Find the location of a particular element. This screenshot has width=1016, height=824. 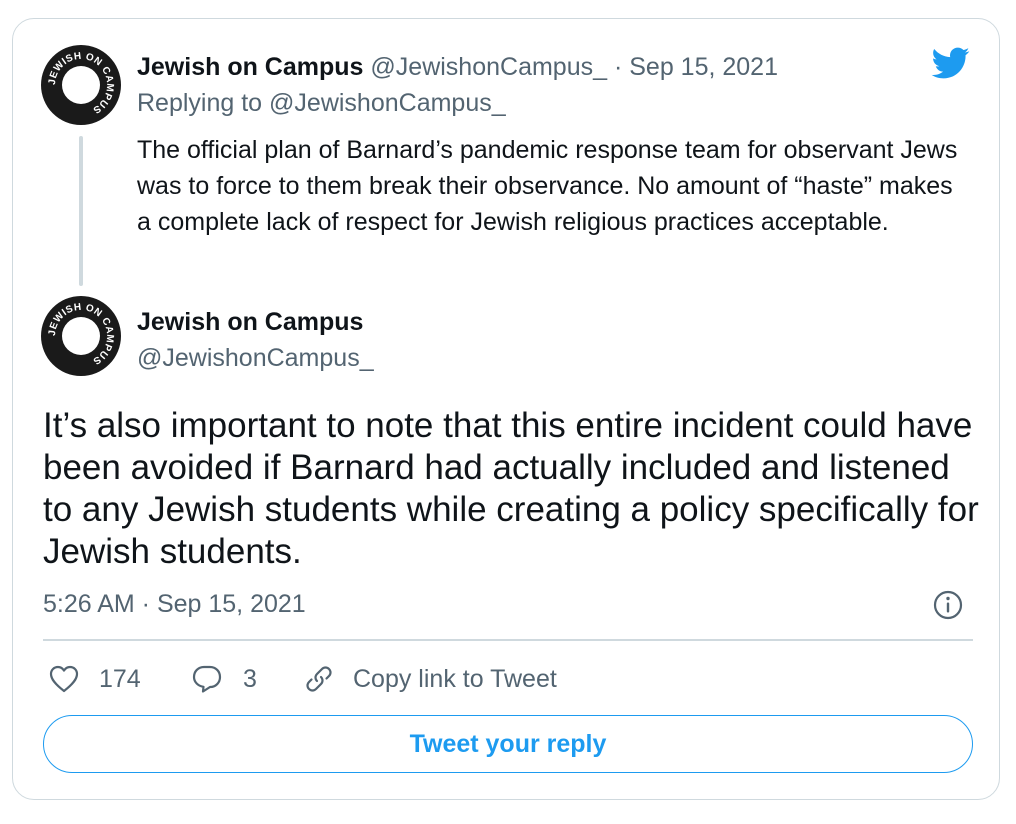

like-button: 174 is located at coordinates (95, 679).